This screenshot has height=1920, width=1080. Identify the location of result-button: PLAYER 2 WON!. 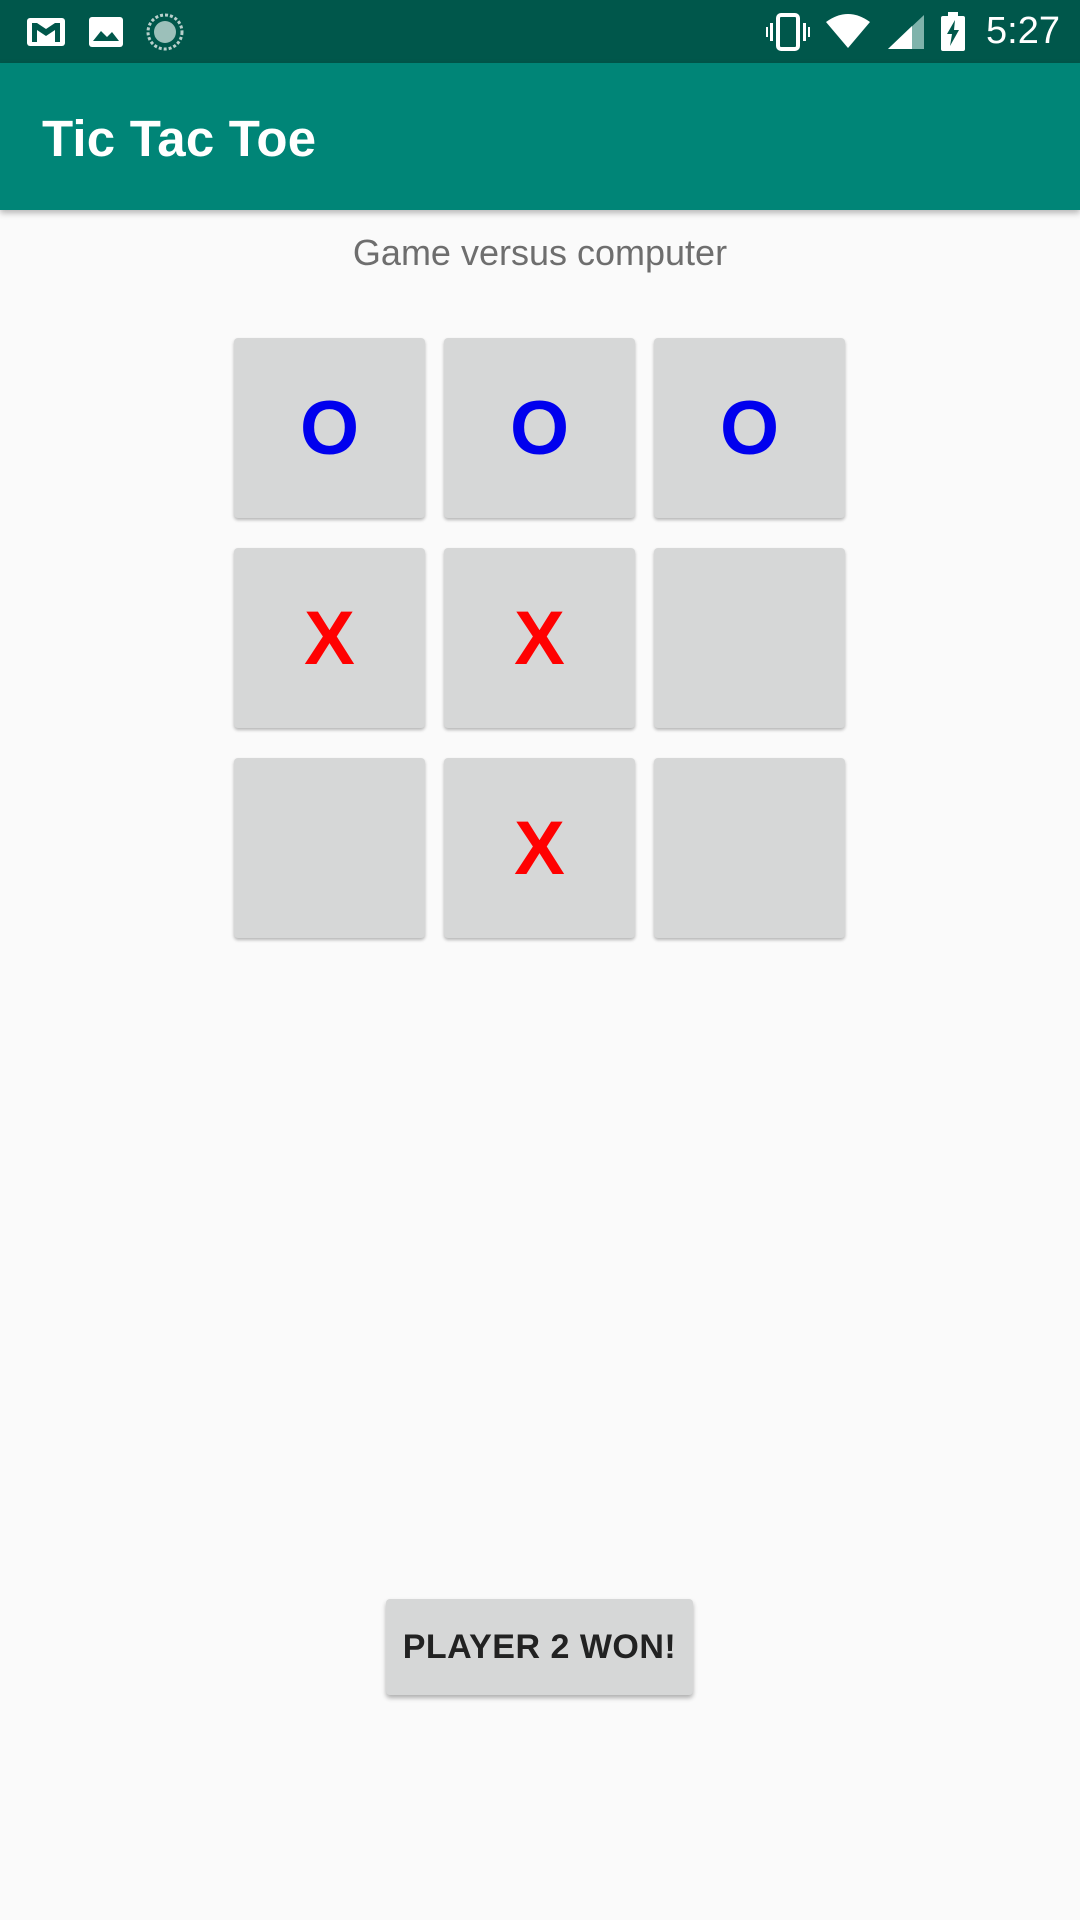
(539, 1647).